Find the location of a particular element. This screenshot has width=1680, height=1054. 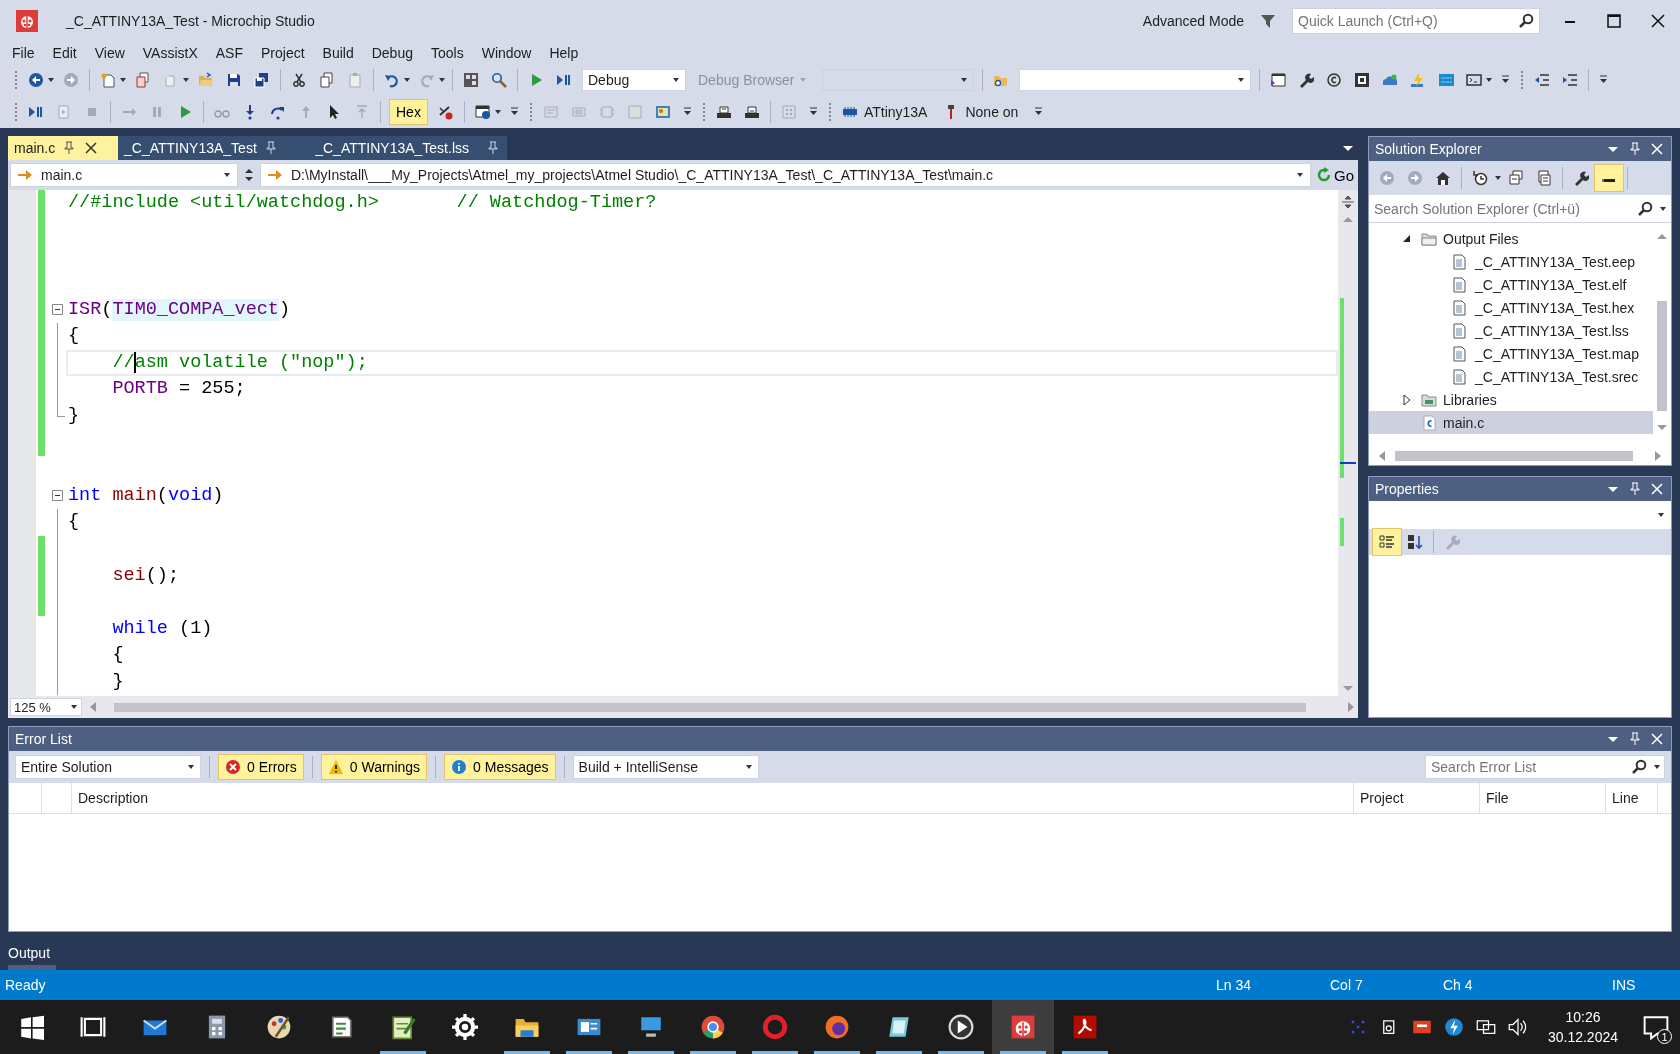

configuration-dropdown: Debug is located at coordinates (634, 80).